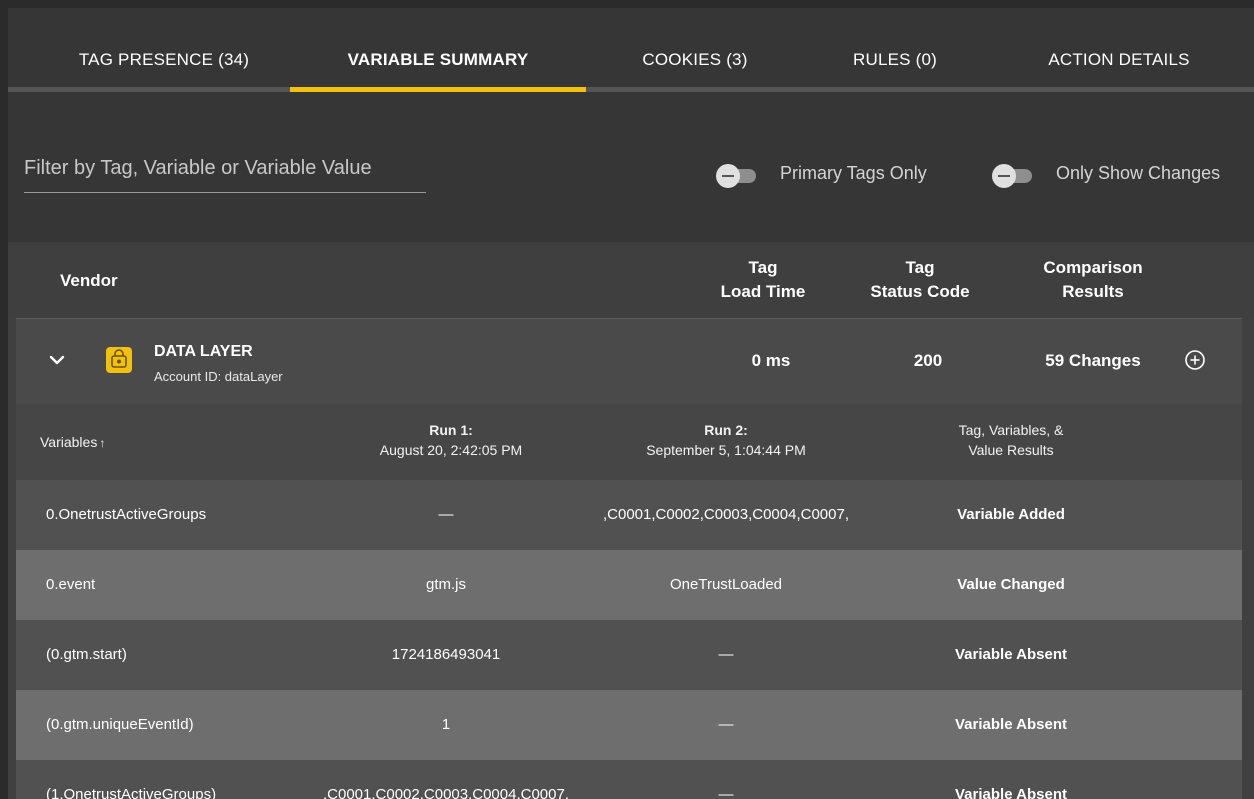 Image resolution: width=1254 pixels, height=799 pixels. Describe the element at coordinates (451, 450) in the screenshot. I see `run1-date: August 20, 2:42:05 PM` at that location.